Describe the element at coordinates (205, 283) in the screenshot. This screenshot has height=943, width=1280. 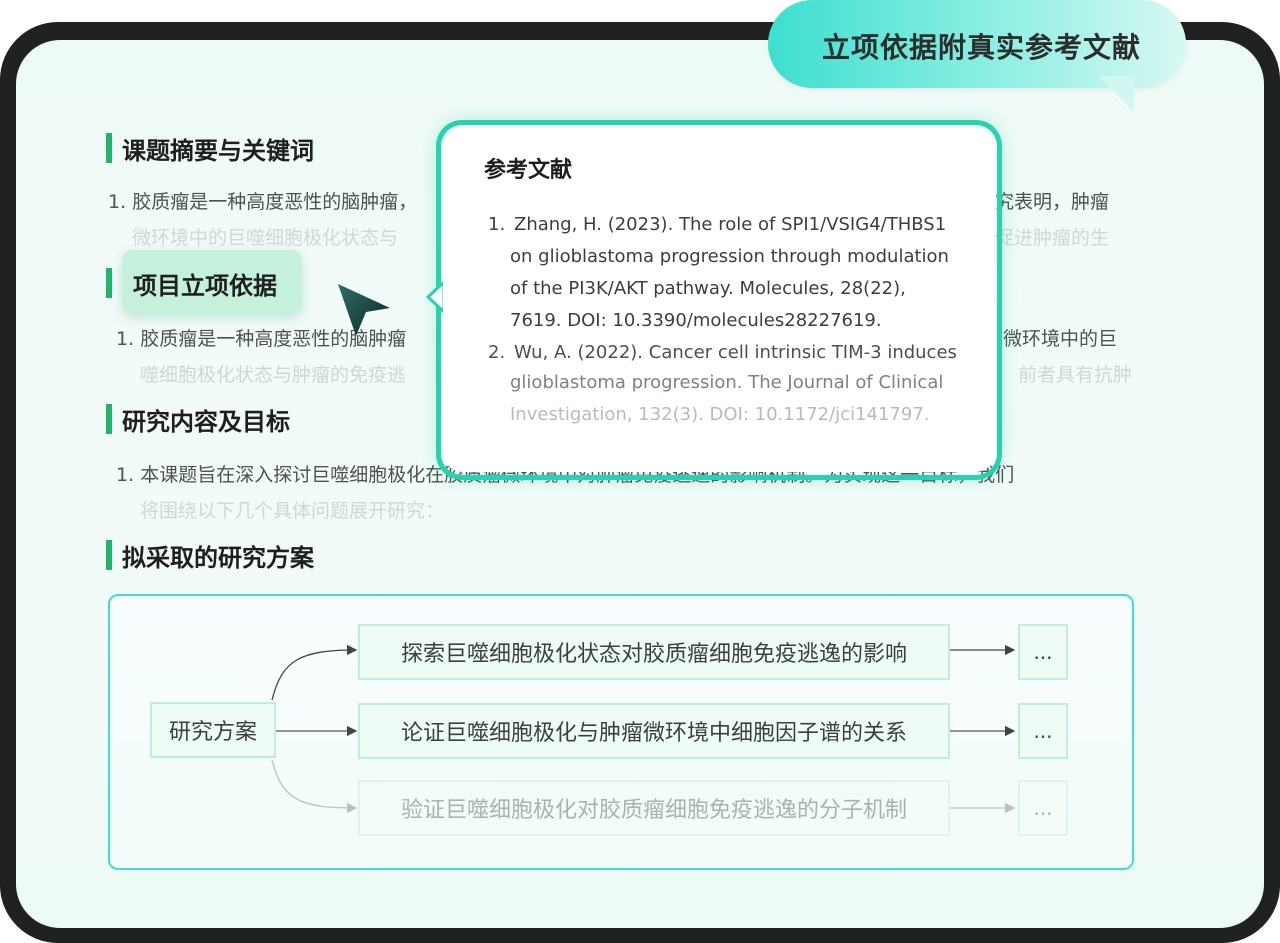
I see `section-title-basis: 项目立项依据` at that location.